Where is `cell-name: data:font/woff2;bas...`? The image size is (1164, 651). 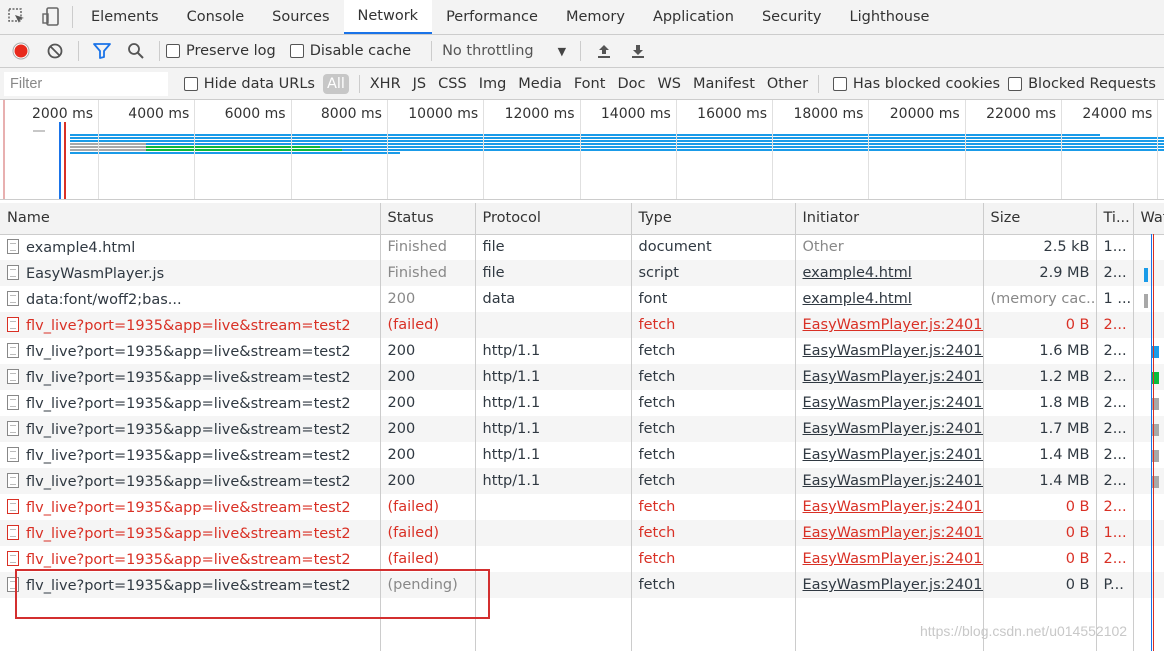
cell-name: data:font/woff2;bas... is located at coordinates (190, 299).